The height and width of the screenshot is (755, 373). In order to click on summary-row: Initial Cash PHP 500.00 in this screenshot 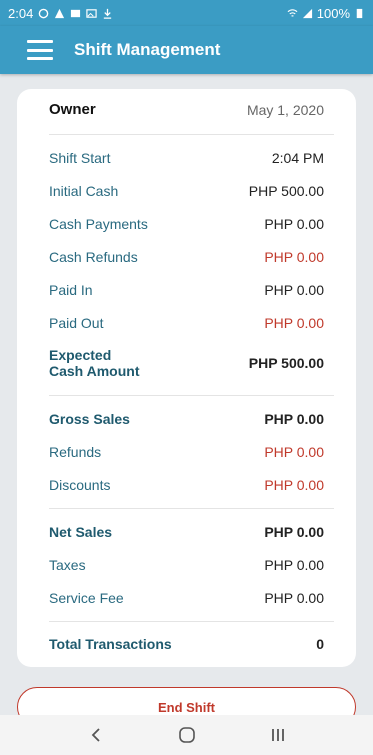, I will do `click(186, 191)`.